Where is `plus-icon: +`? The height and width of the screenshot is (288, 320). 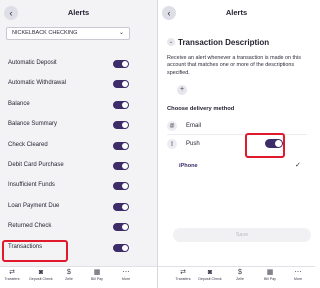 plus-icon: + is located at coordinates (182, 89).